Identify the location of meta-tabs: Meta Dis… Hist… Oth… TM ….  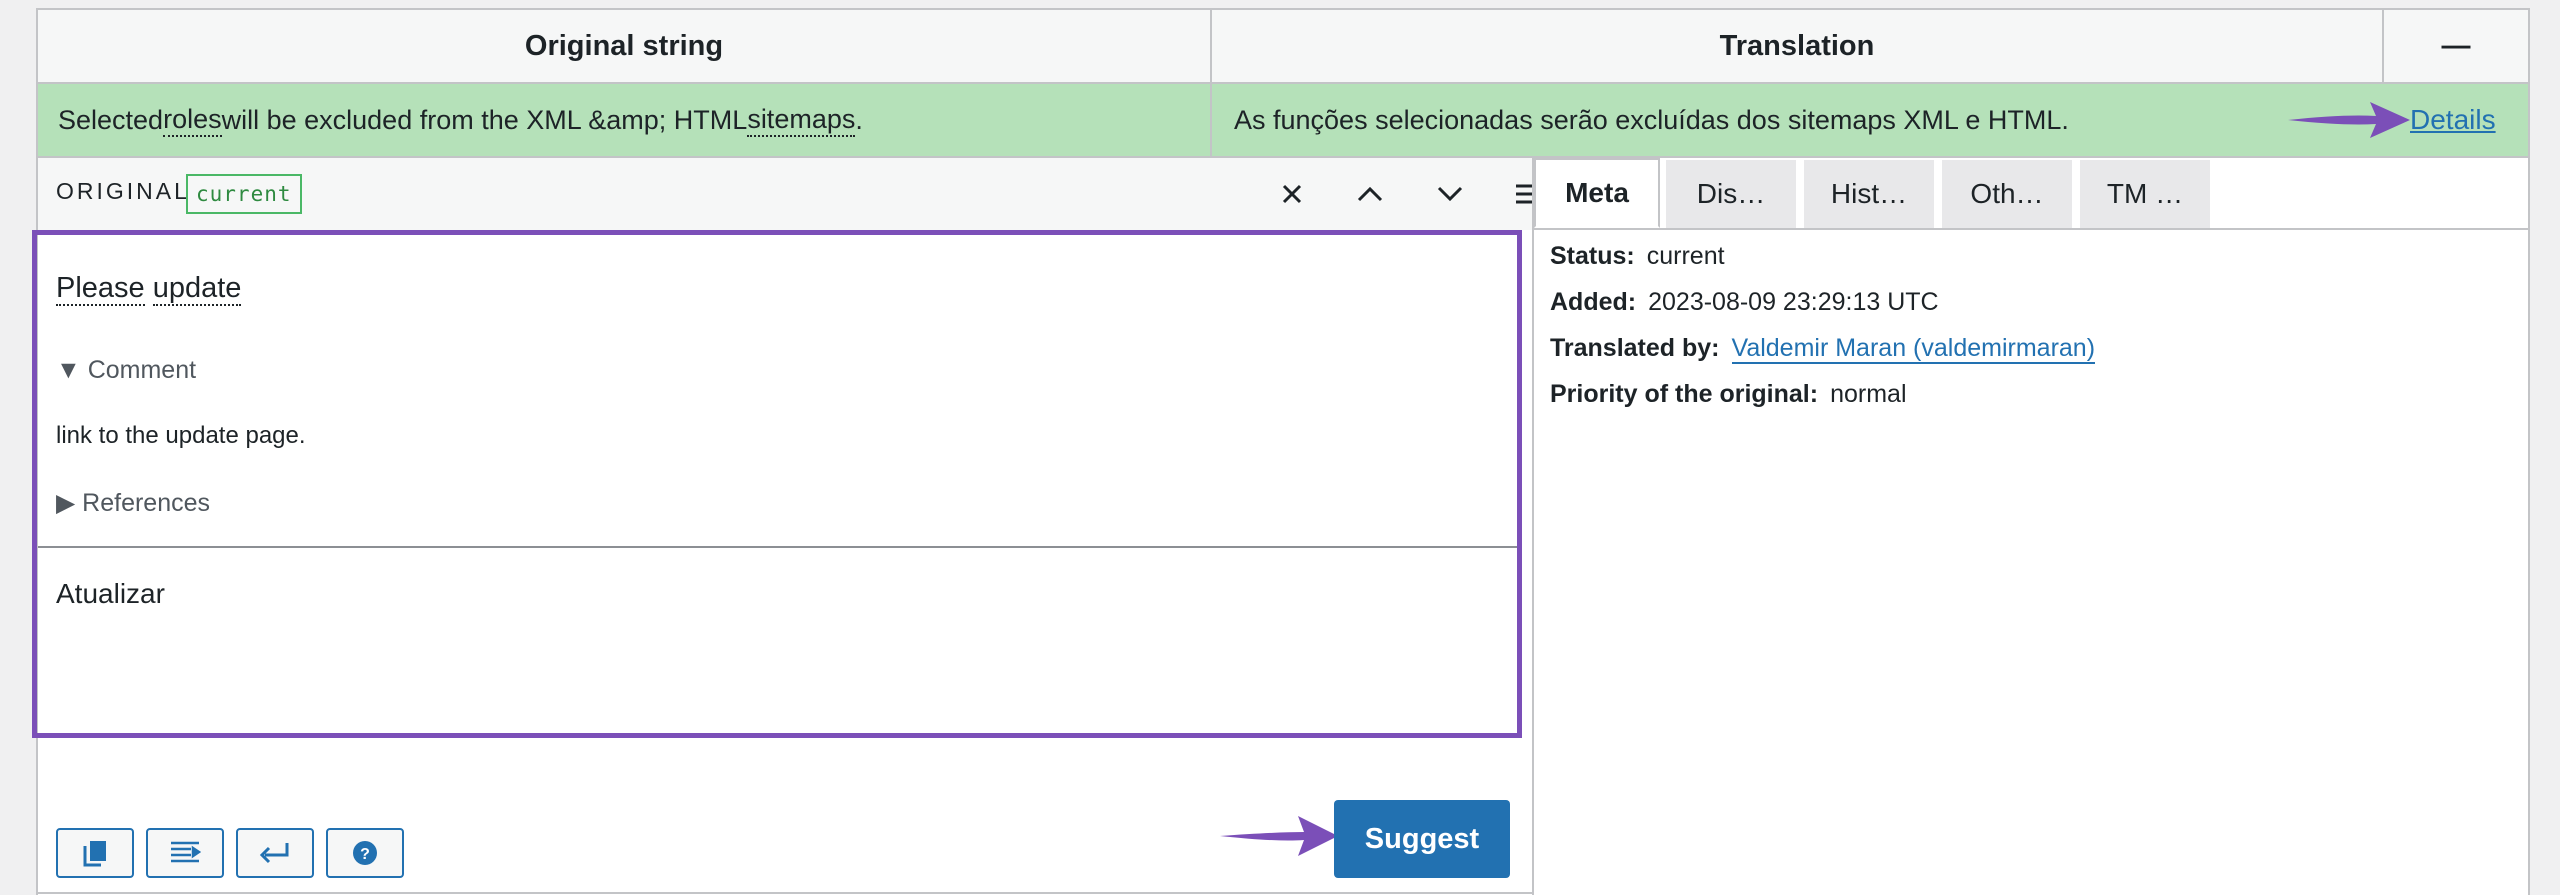
(2031, 194).